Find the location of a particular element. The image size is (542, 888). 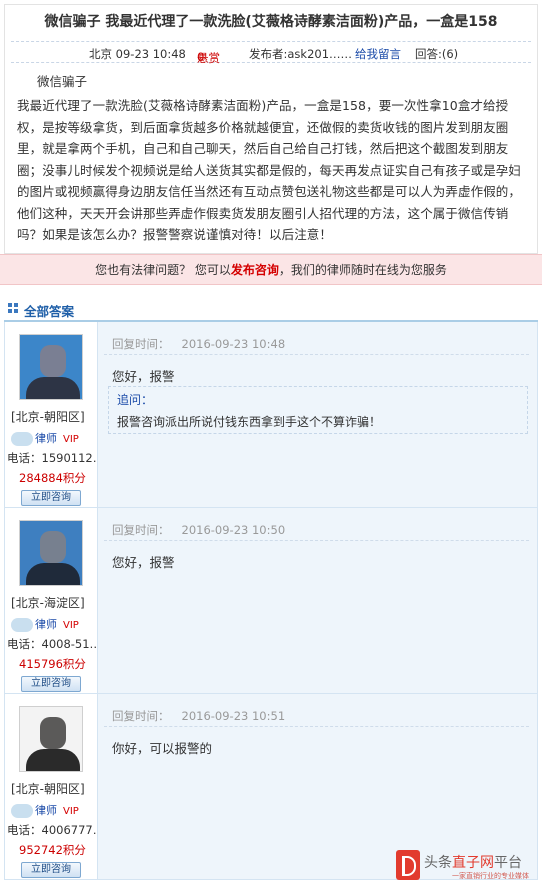

watermark-suffix: 平台 is located at coordinates (508, 863).